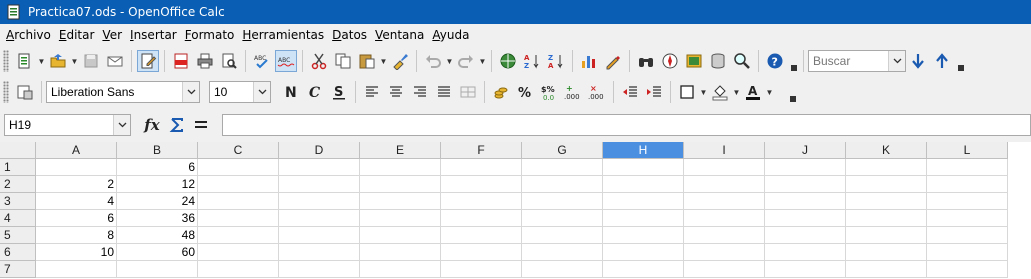  What do you see at coordinates (532, 61) in the screenshot?
I see `sort-ascending-button: AZ` at bounding box center [532, 61].